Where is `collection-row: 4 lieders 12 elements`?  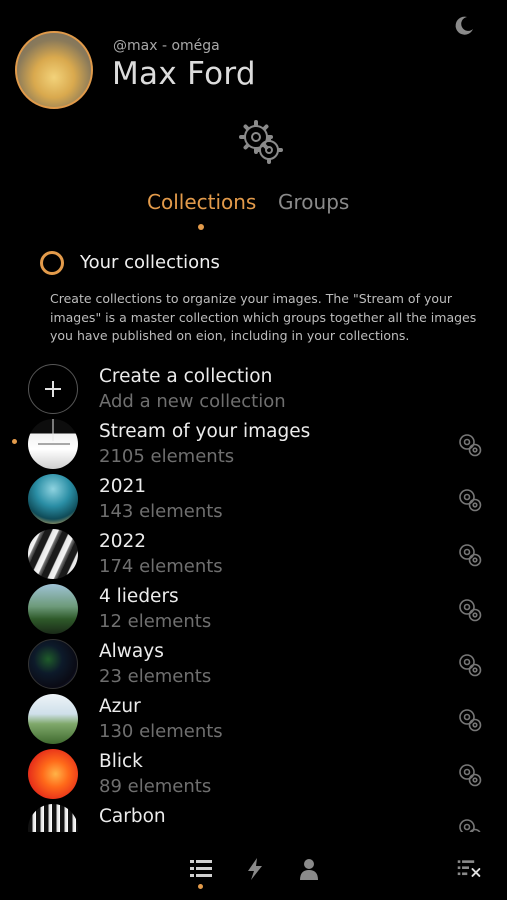 collection-row: 4 lieders 12 elements is located at coordinates (253, 609).